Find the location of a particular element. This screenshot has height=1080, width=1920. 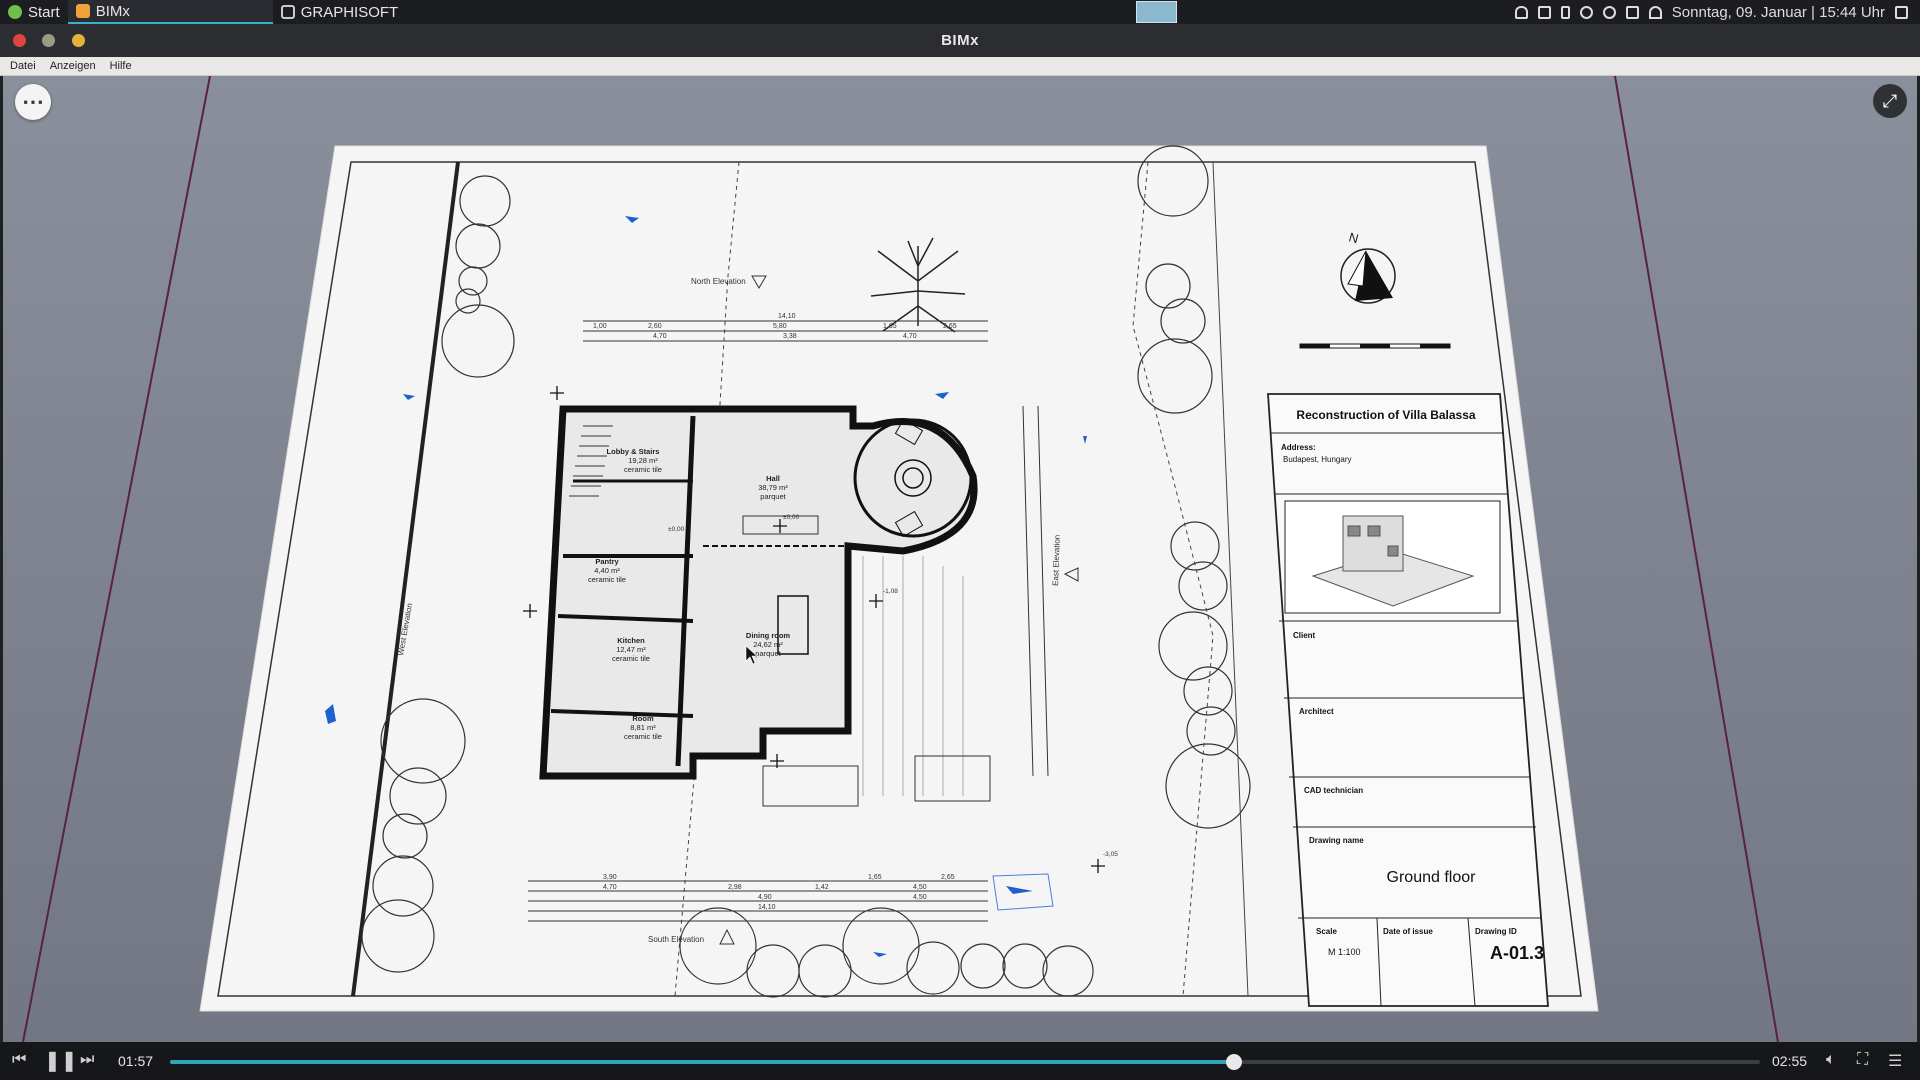

level-label: -1,08 is located at coordinates (890, 591).